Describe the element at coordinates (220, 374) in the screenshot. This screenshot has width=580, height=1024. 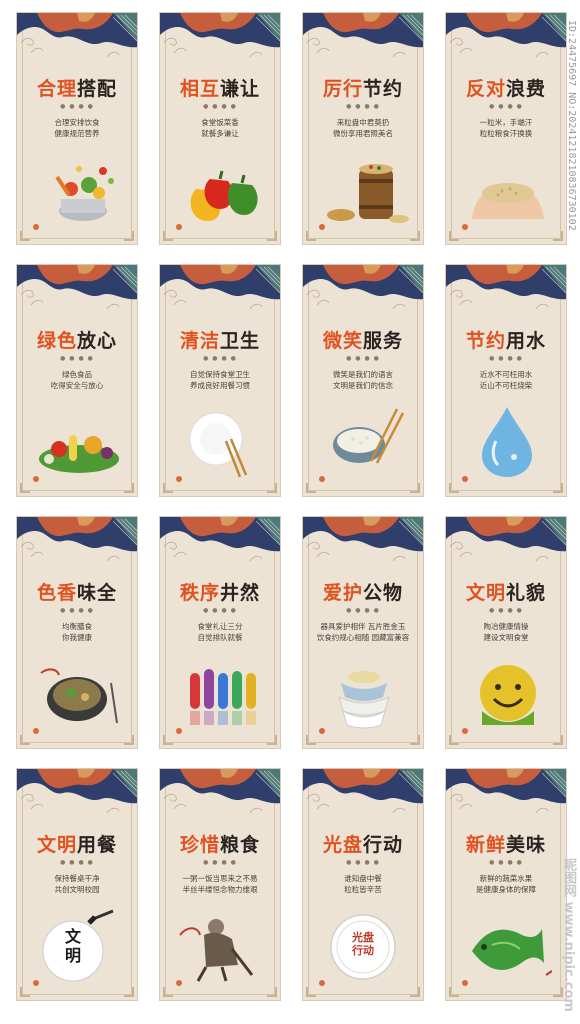
I see `subtitle-line: 自觉保持食堂卫生` at that location.